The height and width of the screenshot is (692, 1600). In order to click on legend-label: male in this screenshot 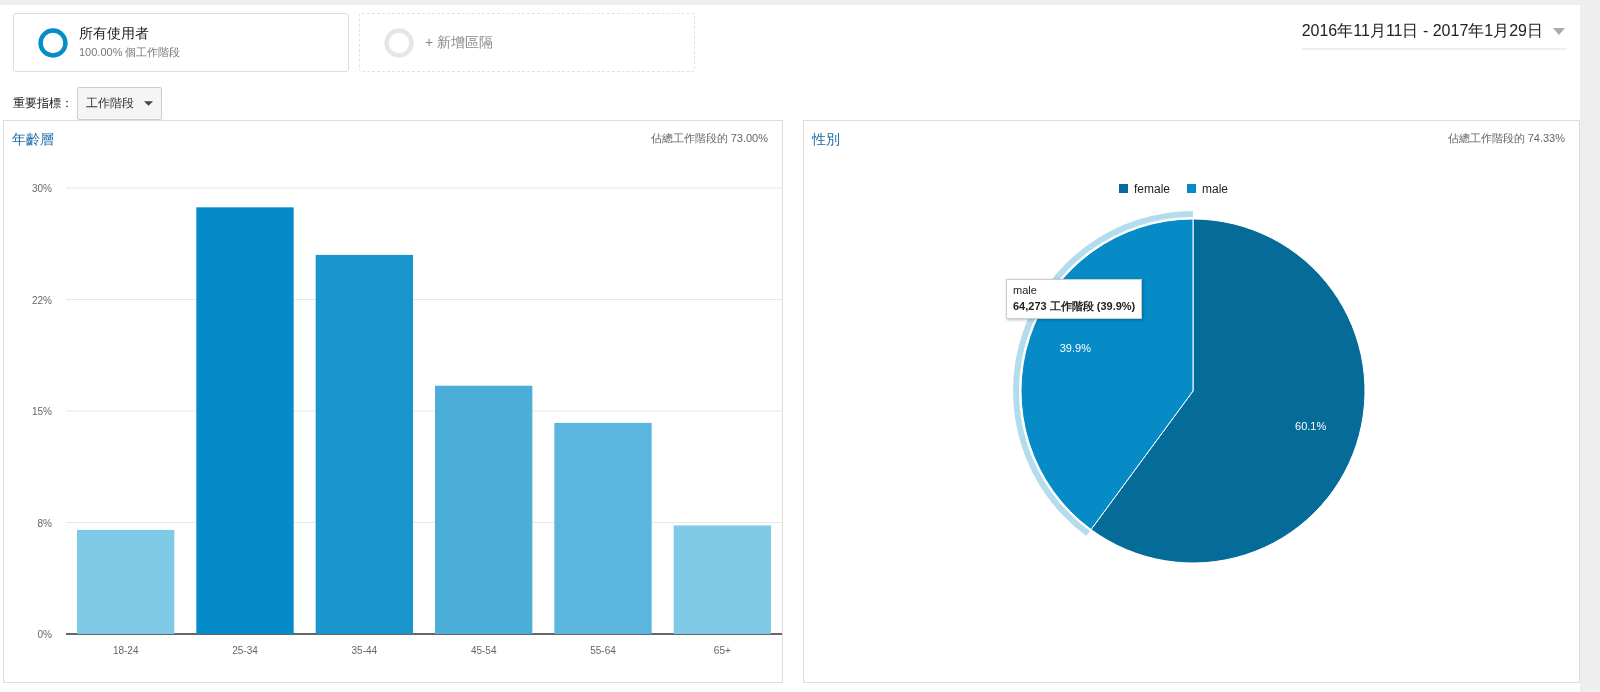, I will do `click(1215, 189)`.